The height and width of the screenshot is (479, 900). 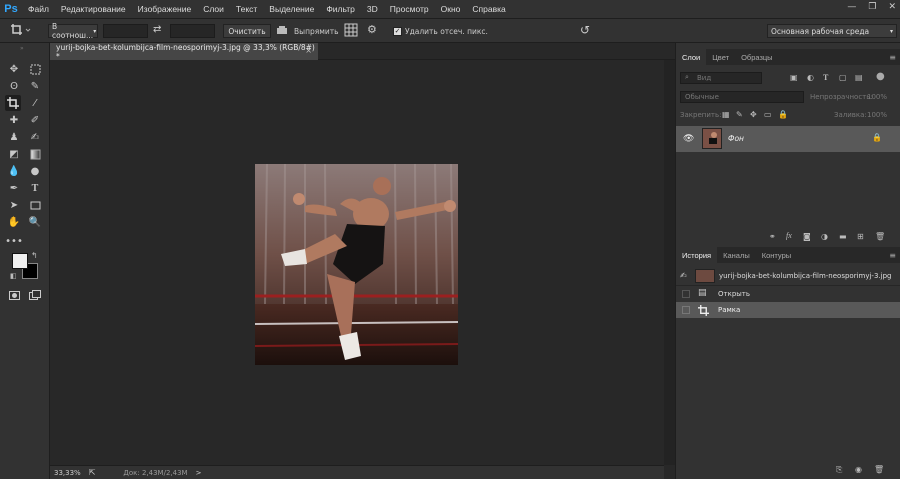 I want to click on blend-mode-dropdown: Обычные, so click(x=742, y=97).